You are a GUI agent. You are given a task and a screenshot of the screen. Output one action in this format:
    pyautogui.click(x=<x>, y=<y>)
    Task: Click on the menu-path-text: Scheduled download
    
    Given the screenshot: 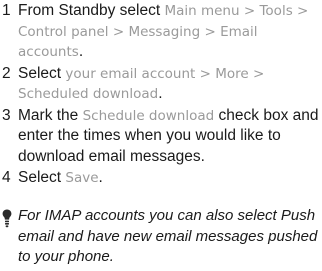 What is the action you would take?
    pyautogui.click(x=88, y=94)
    